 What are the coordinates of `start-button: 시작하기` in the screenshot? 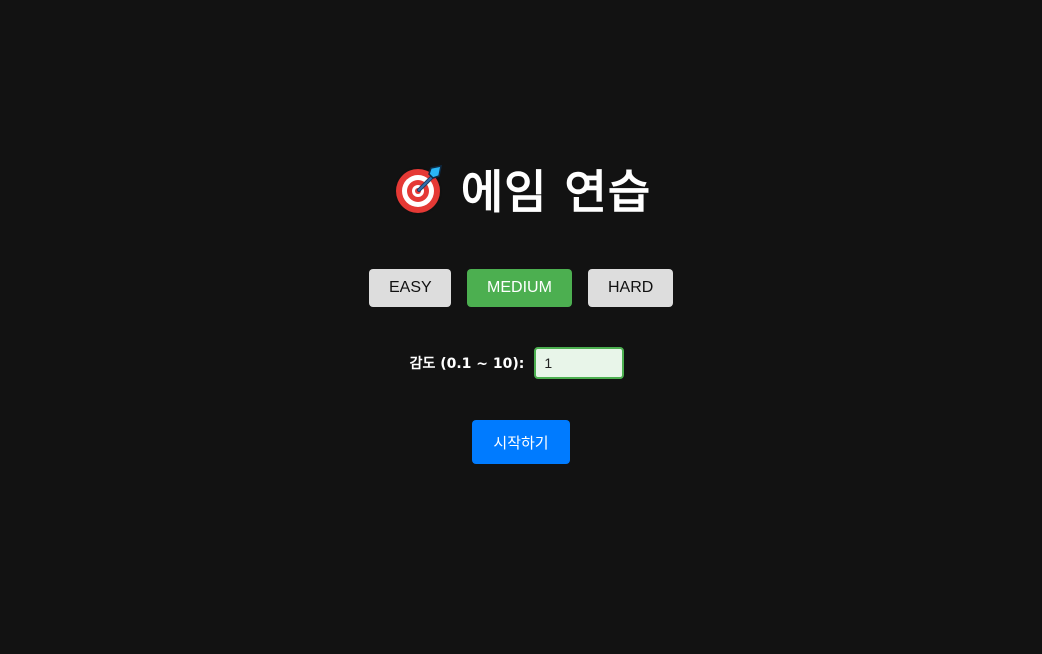 It's located at (521, 442).